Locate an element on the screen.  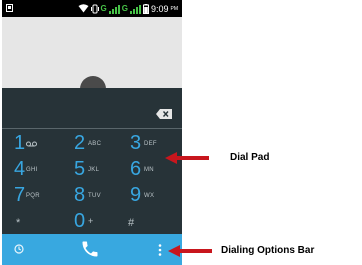
signal-strength-icon is located at coordinates (114, 9).